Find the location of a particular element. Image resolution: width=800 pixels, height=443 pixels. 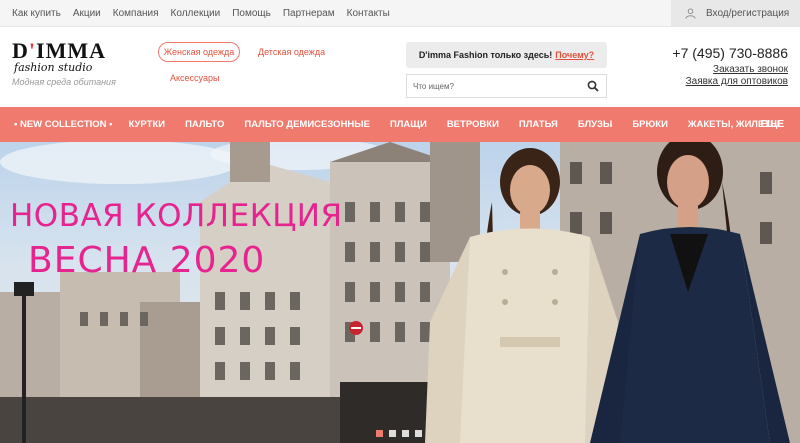

promo-why-link: Почему? is located at coordinates (574, 55).